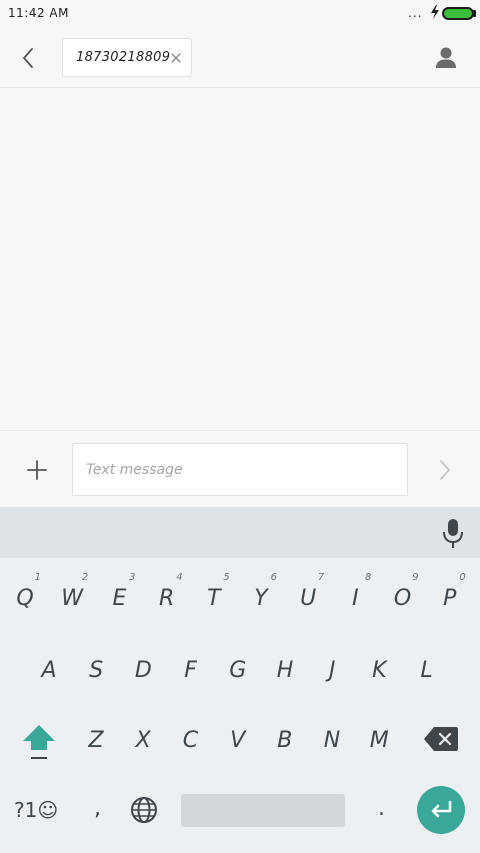 This screenshot has width=480, height=853. What do you see at coordinates (261, 598) in the screenshot?
I see `key-letter: Y` at bounding box center [261, 598].